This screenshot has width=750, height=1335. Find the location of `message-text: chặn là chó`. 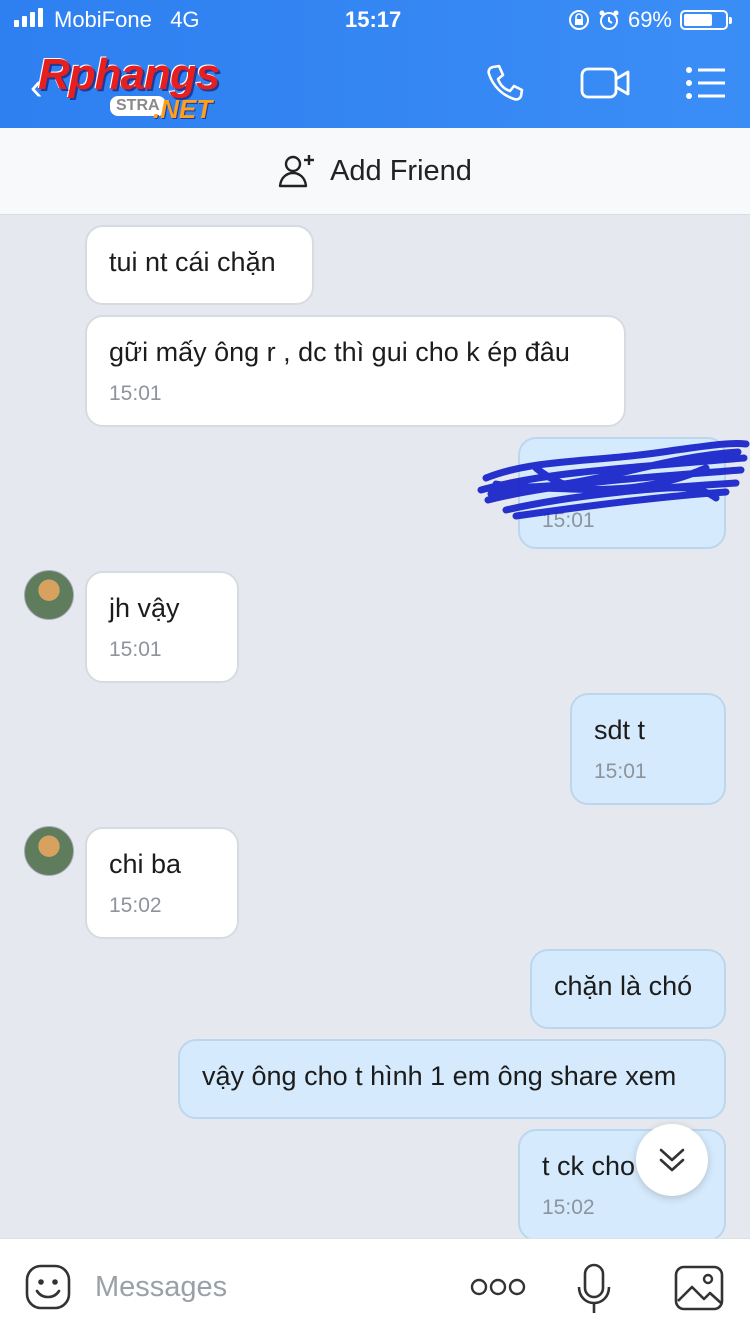

message-text: chặn là chó is located at coordinates (623, 986).